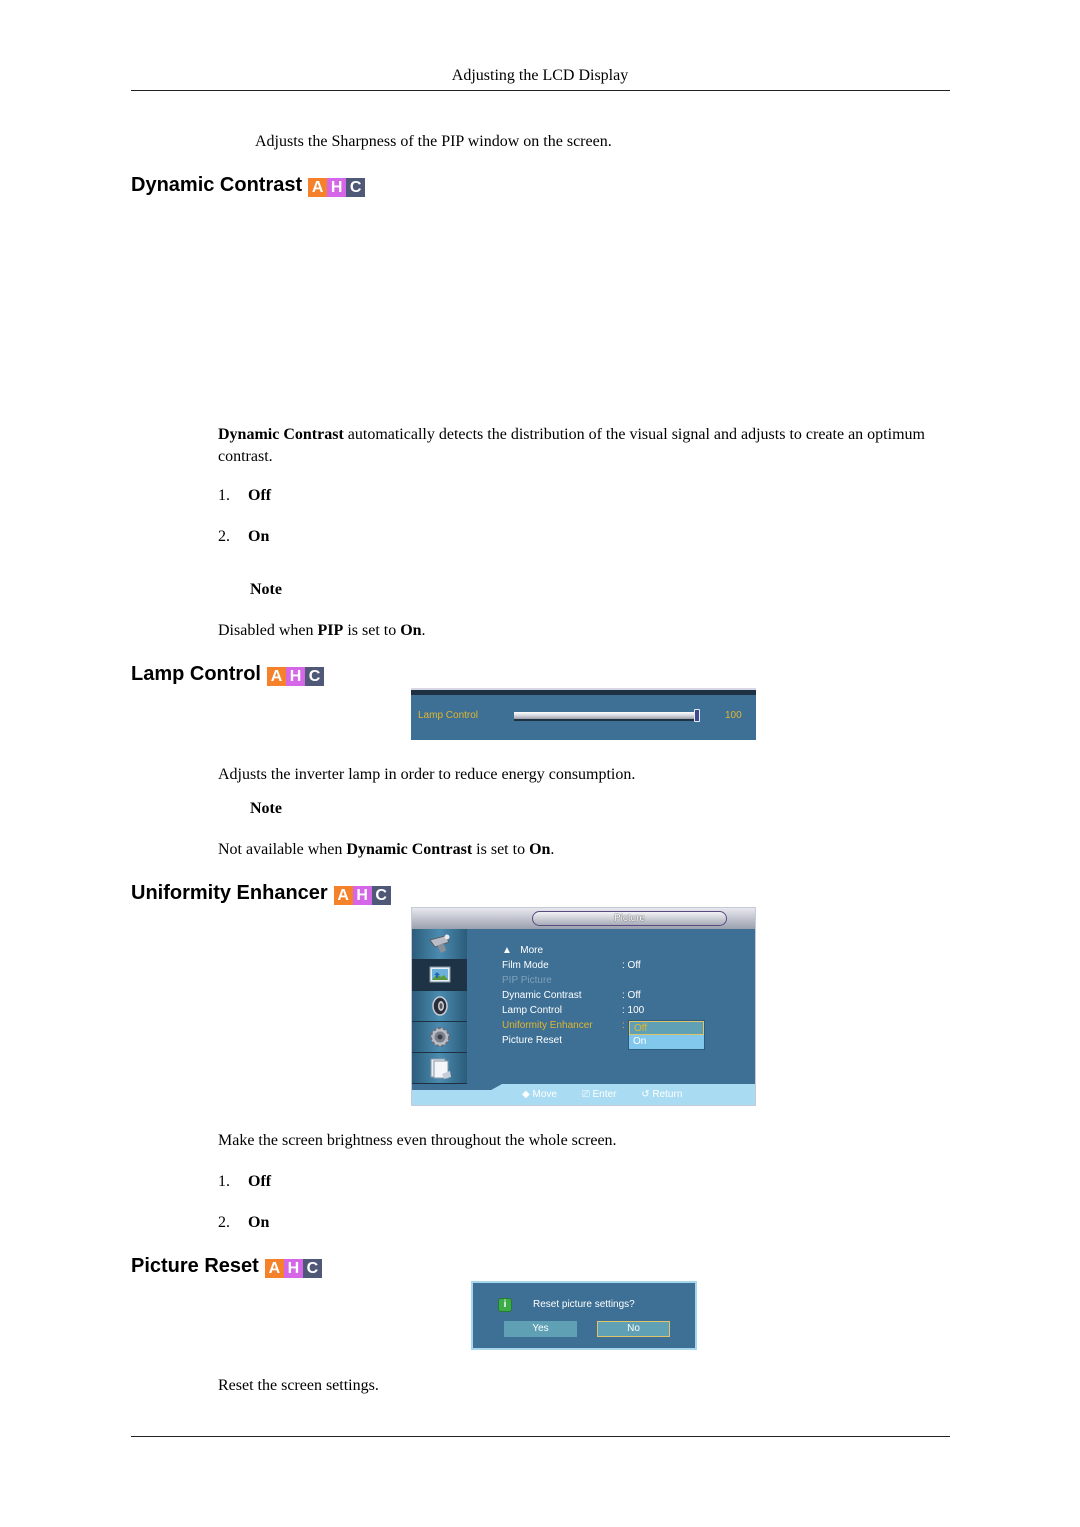 The width and height of the screenshot is (1080, 1527). What do you see at coordinates (540, 1329) in the screenshot?
I see `yes-button: Yes` at bounding box center [540, 1329].